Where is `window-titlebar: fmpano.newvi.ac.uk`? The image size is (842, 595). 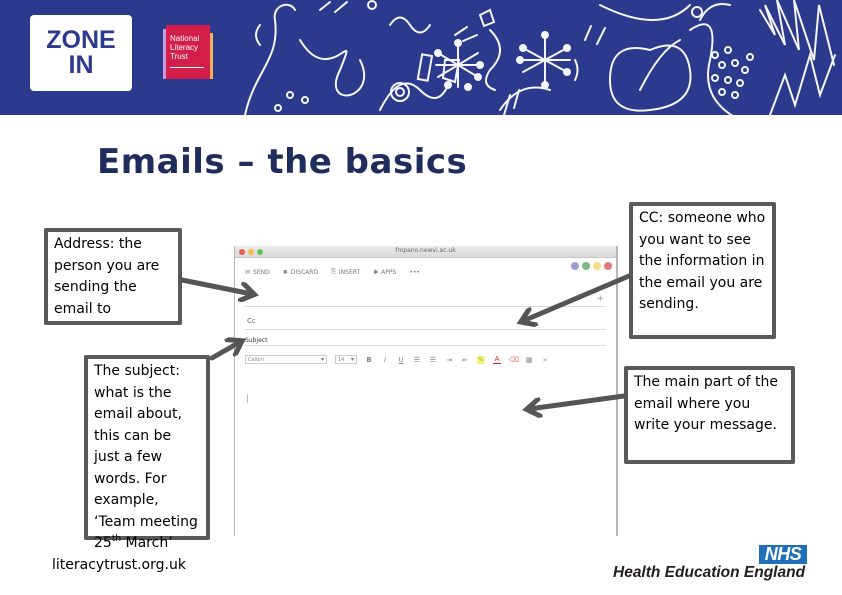 window-titlebar: fmpano.newvi.ac.uk is located at coordinates (425, 252).